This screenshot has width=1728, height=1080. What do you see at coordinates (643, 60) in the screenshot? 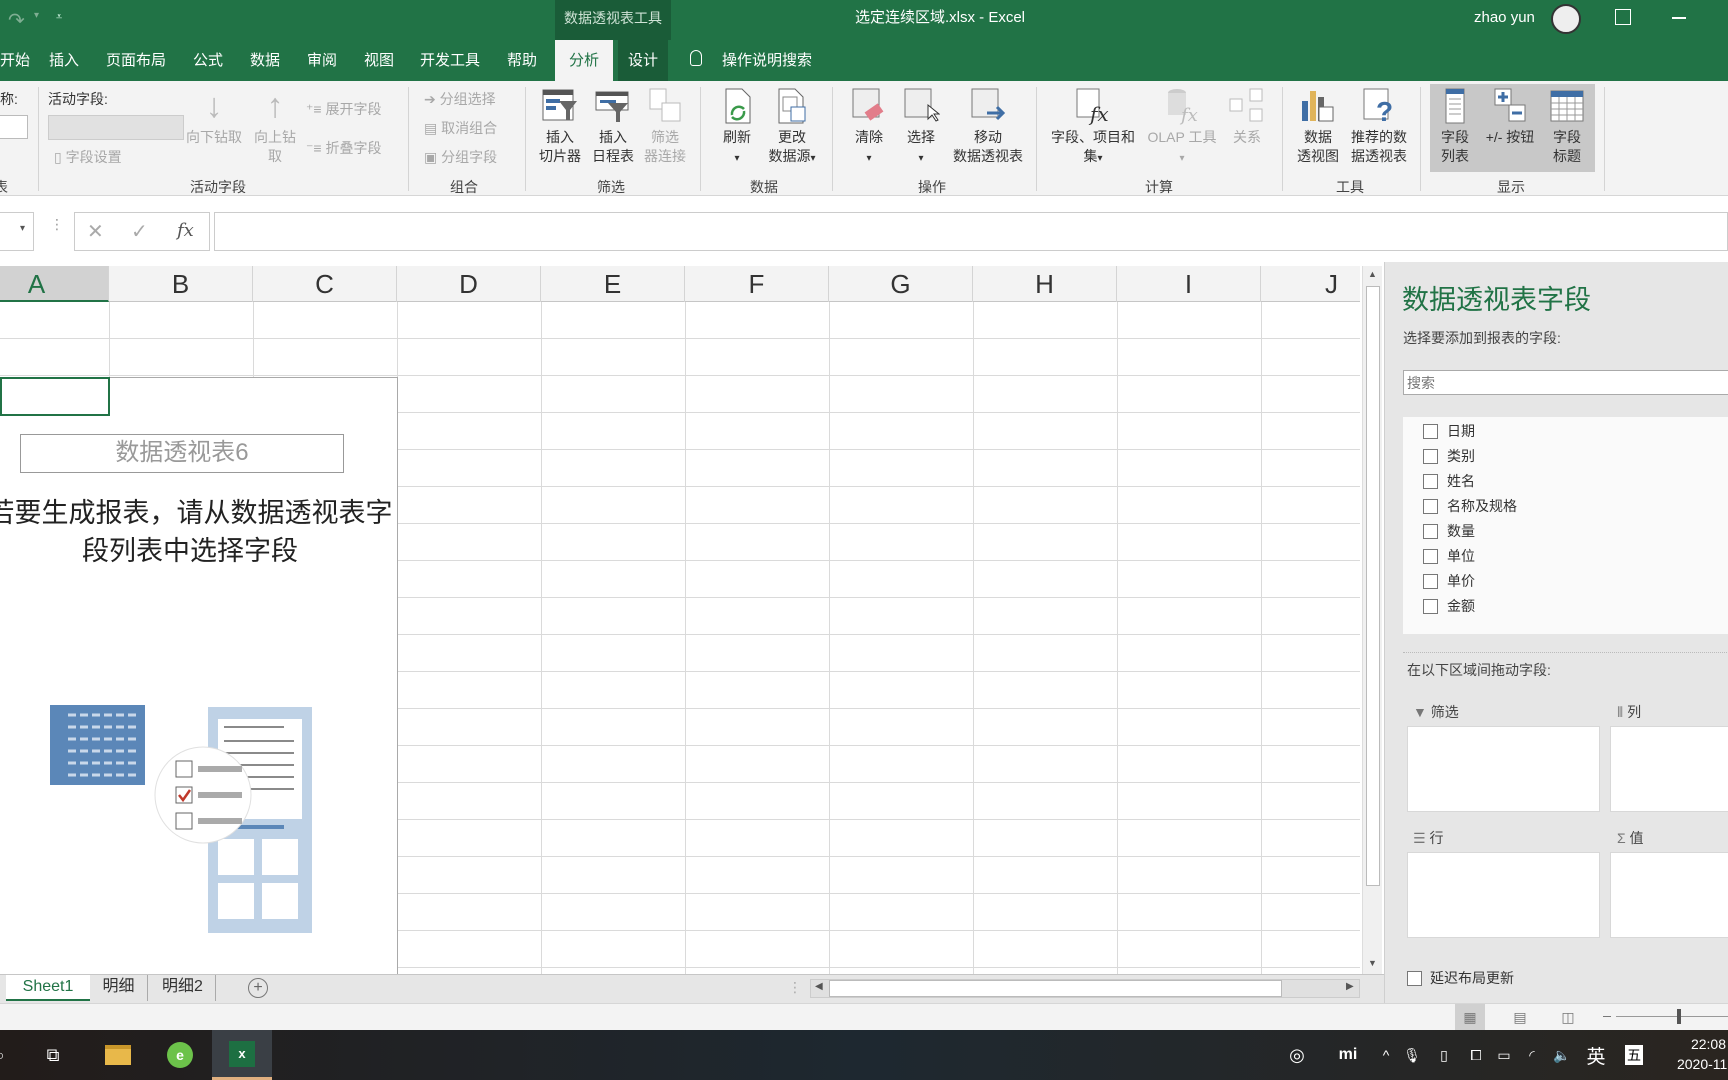
I see `tab-design: 设计` at bounding box center [643, 60].